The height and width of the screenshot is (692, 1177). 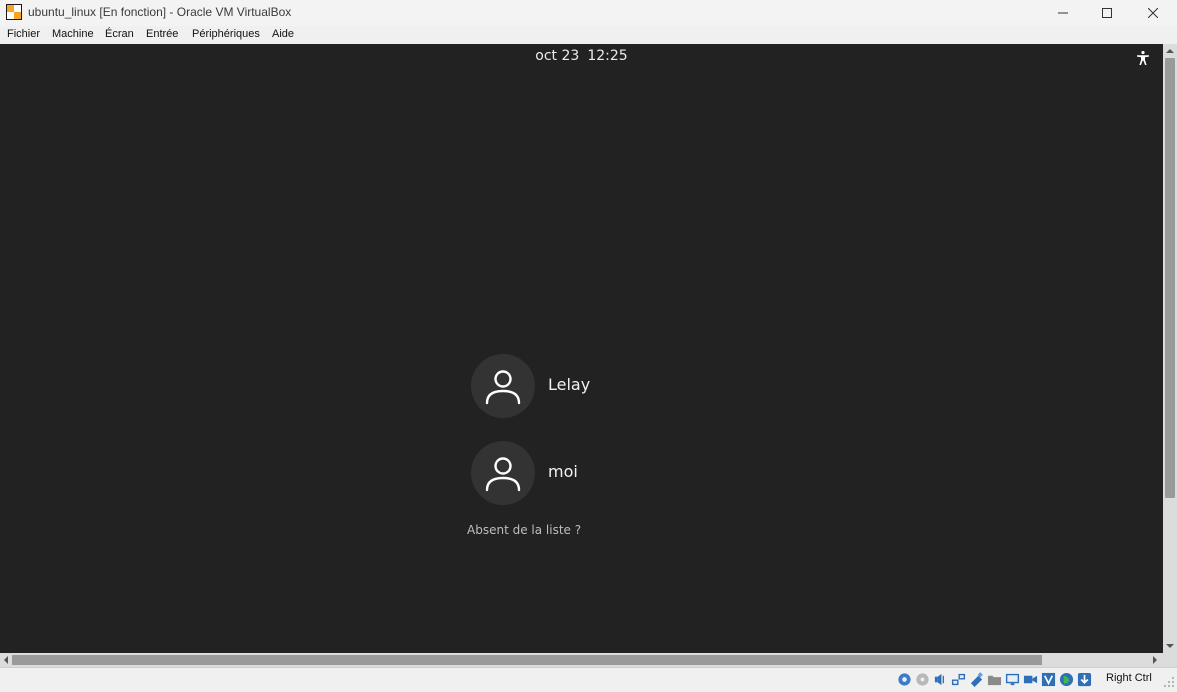 I want to click on audio-icon, so click(x=940, y=679).